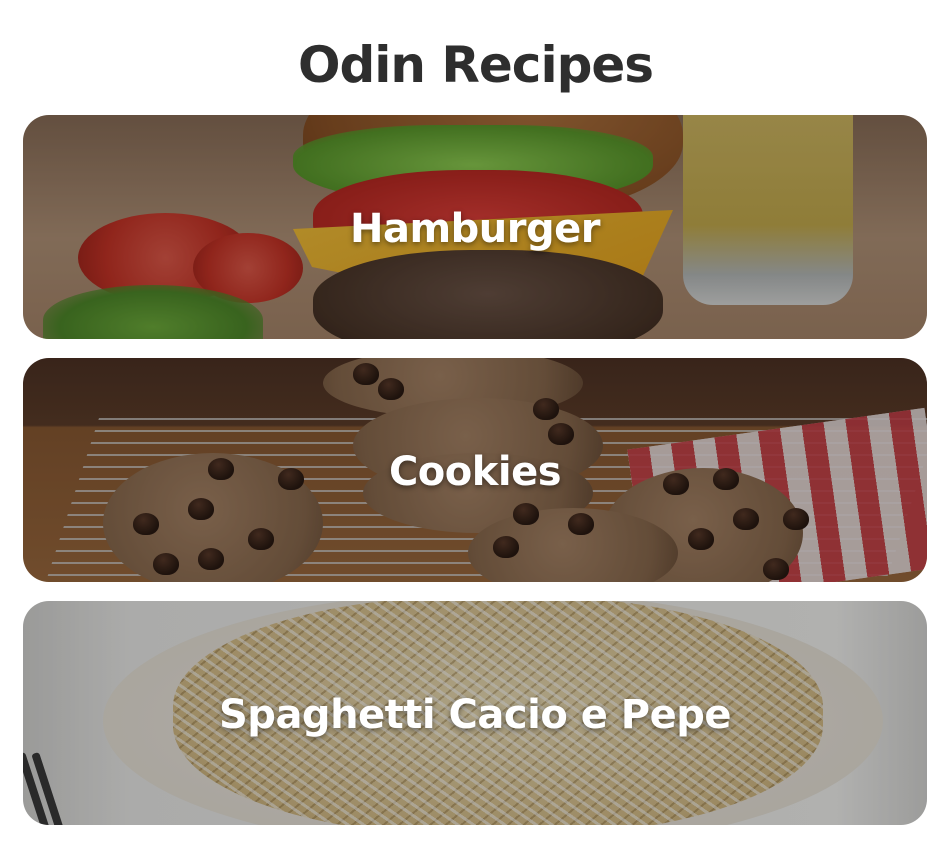 The height and width of the screenshot is (865, 951). I want to click on page-title: Odin Recipes, so click(475, 65).